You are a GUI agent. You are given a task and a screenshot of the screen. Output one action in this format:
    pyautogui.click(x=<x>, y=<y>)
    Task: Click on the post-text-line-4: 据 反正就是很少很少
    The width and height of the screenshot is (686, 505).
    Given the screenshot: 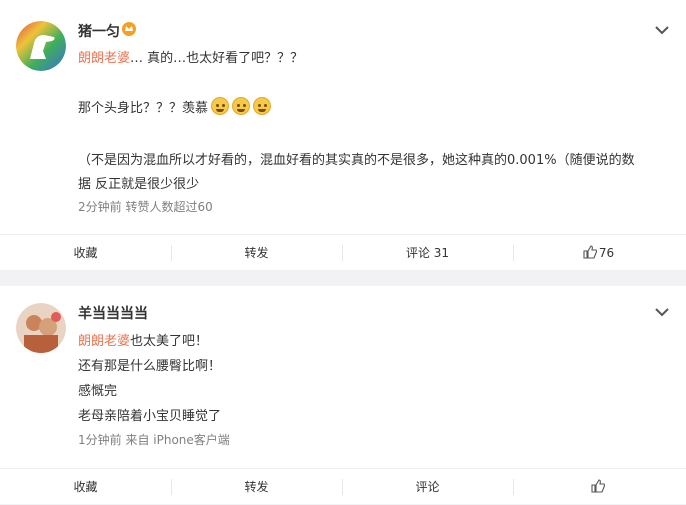 What is the action you would take?
    pyautogui.click(x=139, y=184)
    